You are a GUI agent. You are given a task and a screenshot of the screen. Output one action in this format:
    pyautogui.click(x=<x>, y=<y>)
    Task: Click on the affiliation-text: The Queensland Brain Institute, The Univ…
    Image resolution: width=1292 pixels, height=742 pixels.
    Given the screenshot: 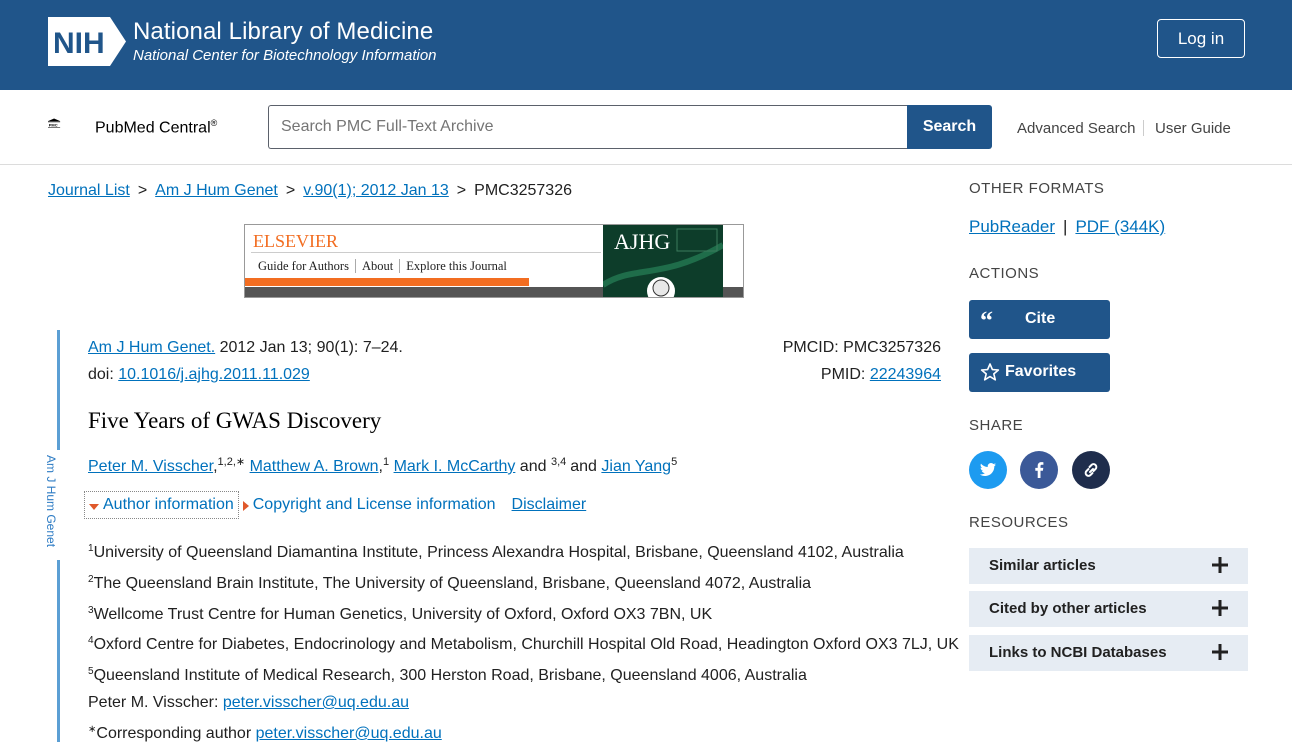 What is the action you would take?
    pyautogui.click(x=452, y=583)
    